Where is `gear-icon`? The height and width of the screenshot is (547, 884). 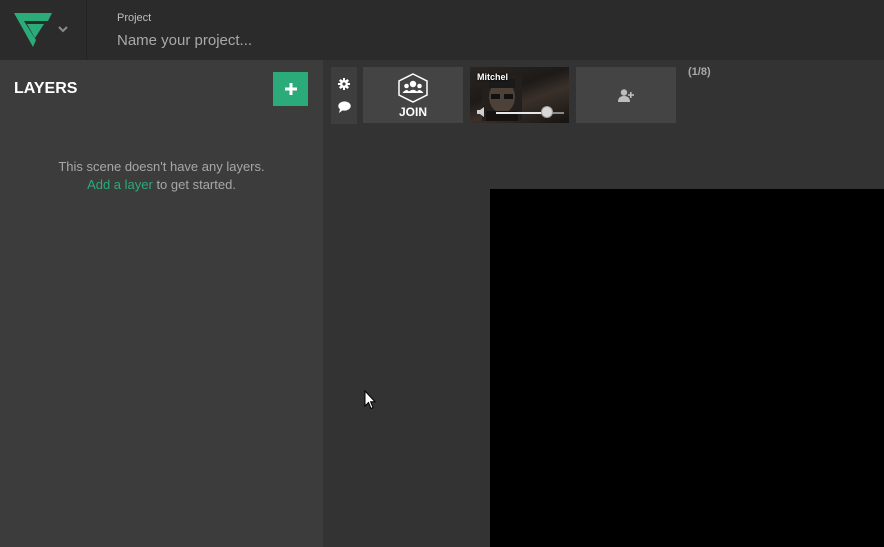
gear-icon is located at coordinates (344, 84).